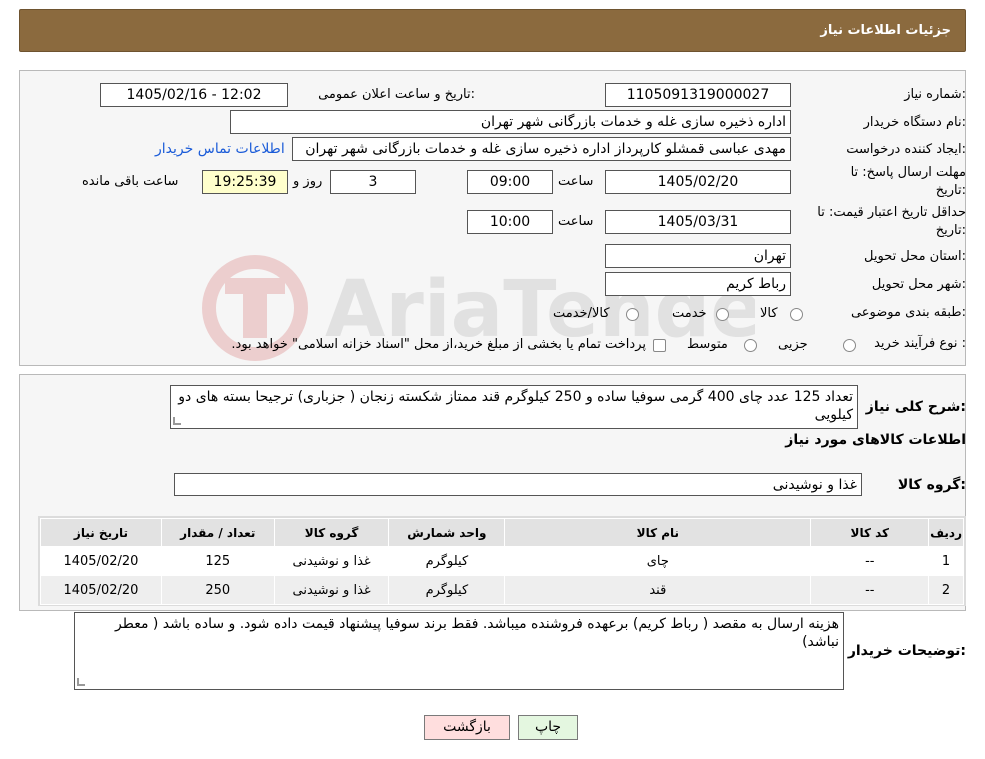  Describe the element at coordinates (875, 440) in the screenshot. I see `items-title: اطلاعات کالاهای مورد نیاز` at that location.